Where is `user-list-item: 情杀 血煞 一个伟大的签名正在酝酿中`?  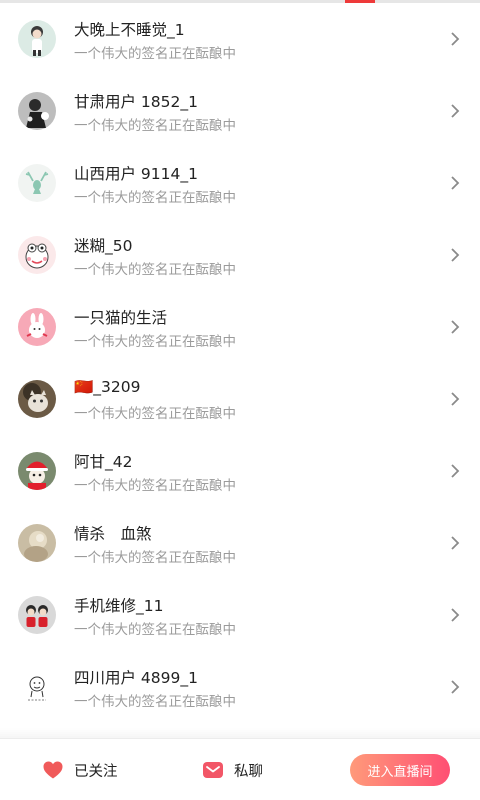 user-list-item: 情杀 血煞 一个伟大的签名正在酝酿中 is located at coordinates (240, 543).